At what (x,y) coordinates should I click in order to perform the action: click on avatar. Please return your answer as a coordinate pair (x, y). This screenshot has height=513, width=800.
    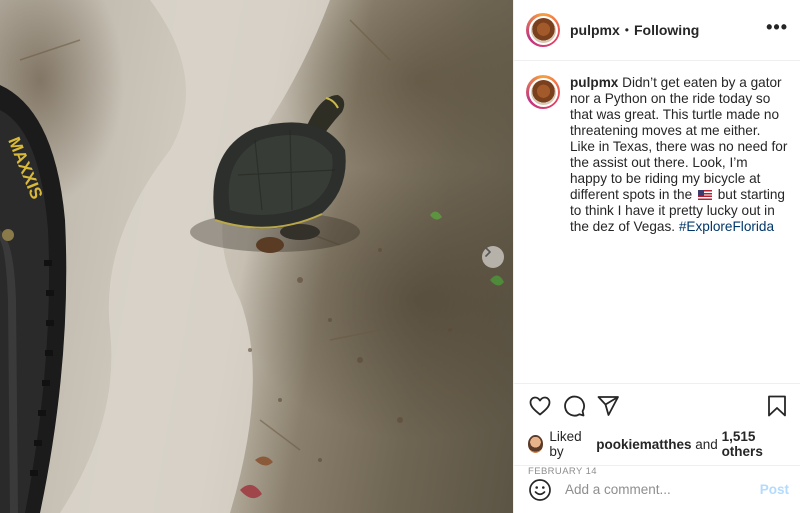
    Looking at the image, I should click on (543, 30).